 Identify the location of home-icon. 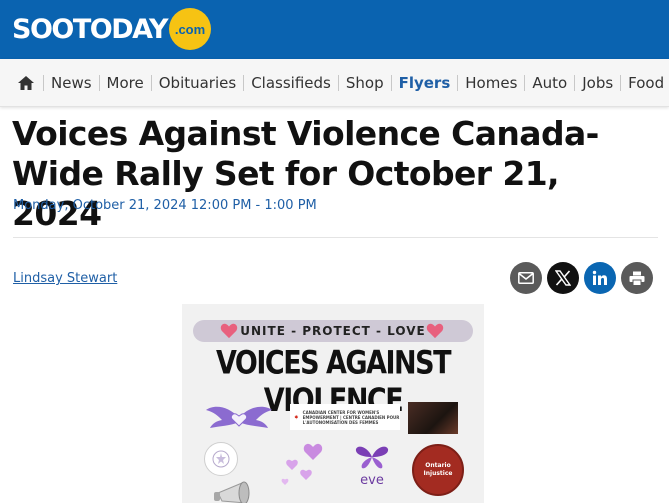
(26, 83).